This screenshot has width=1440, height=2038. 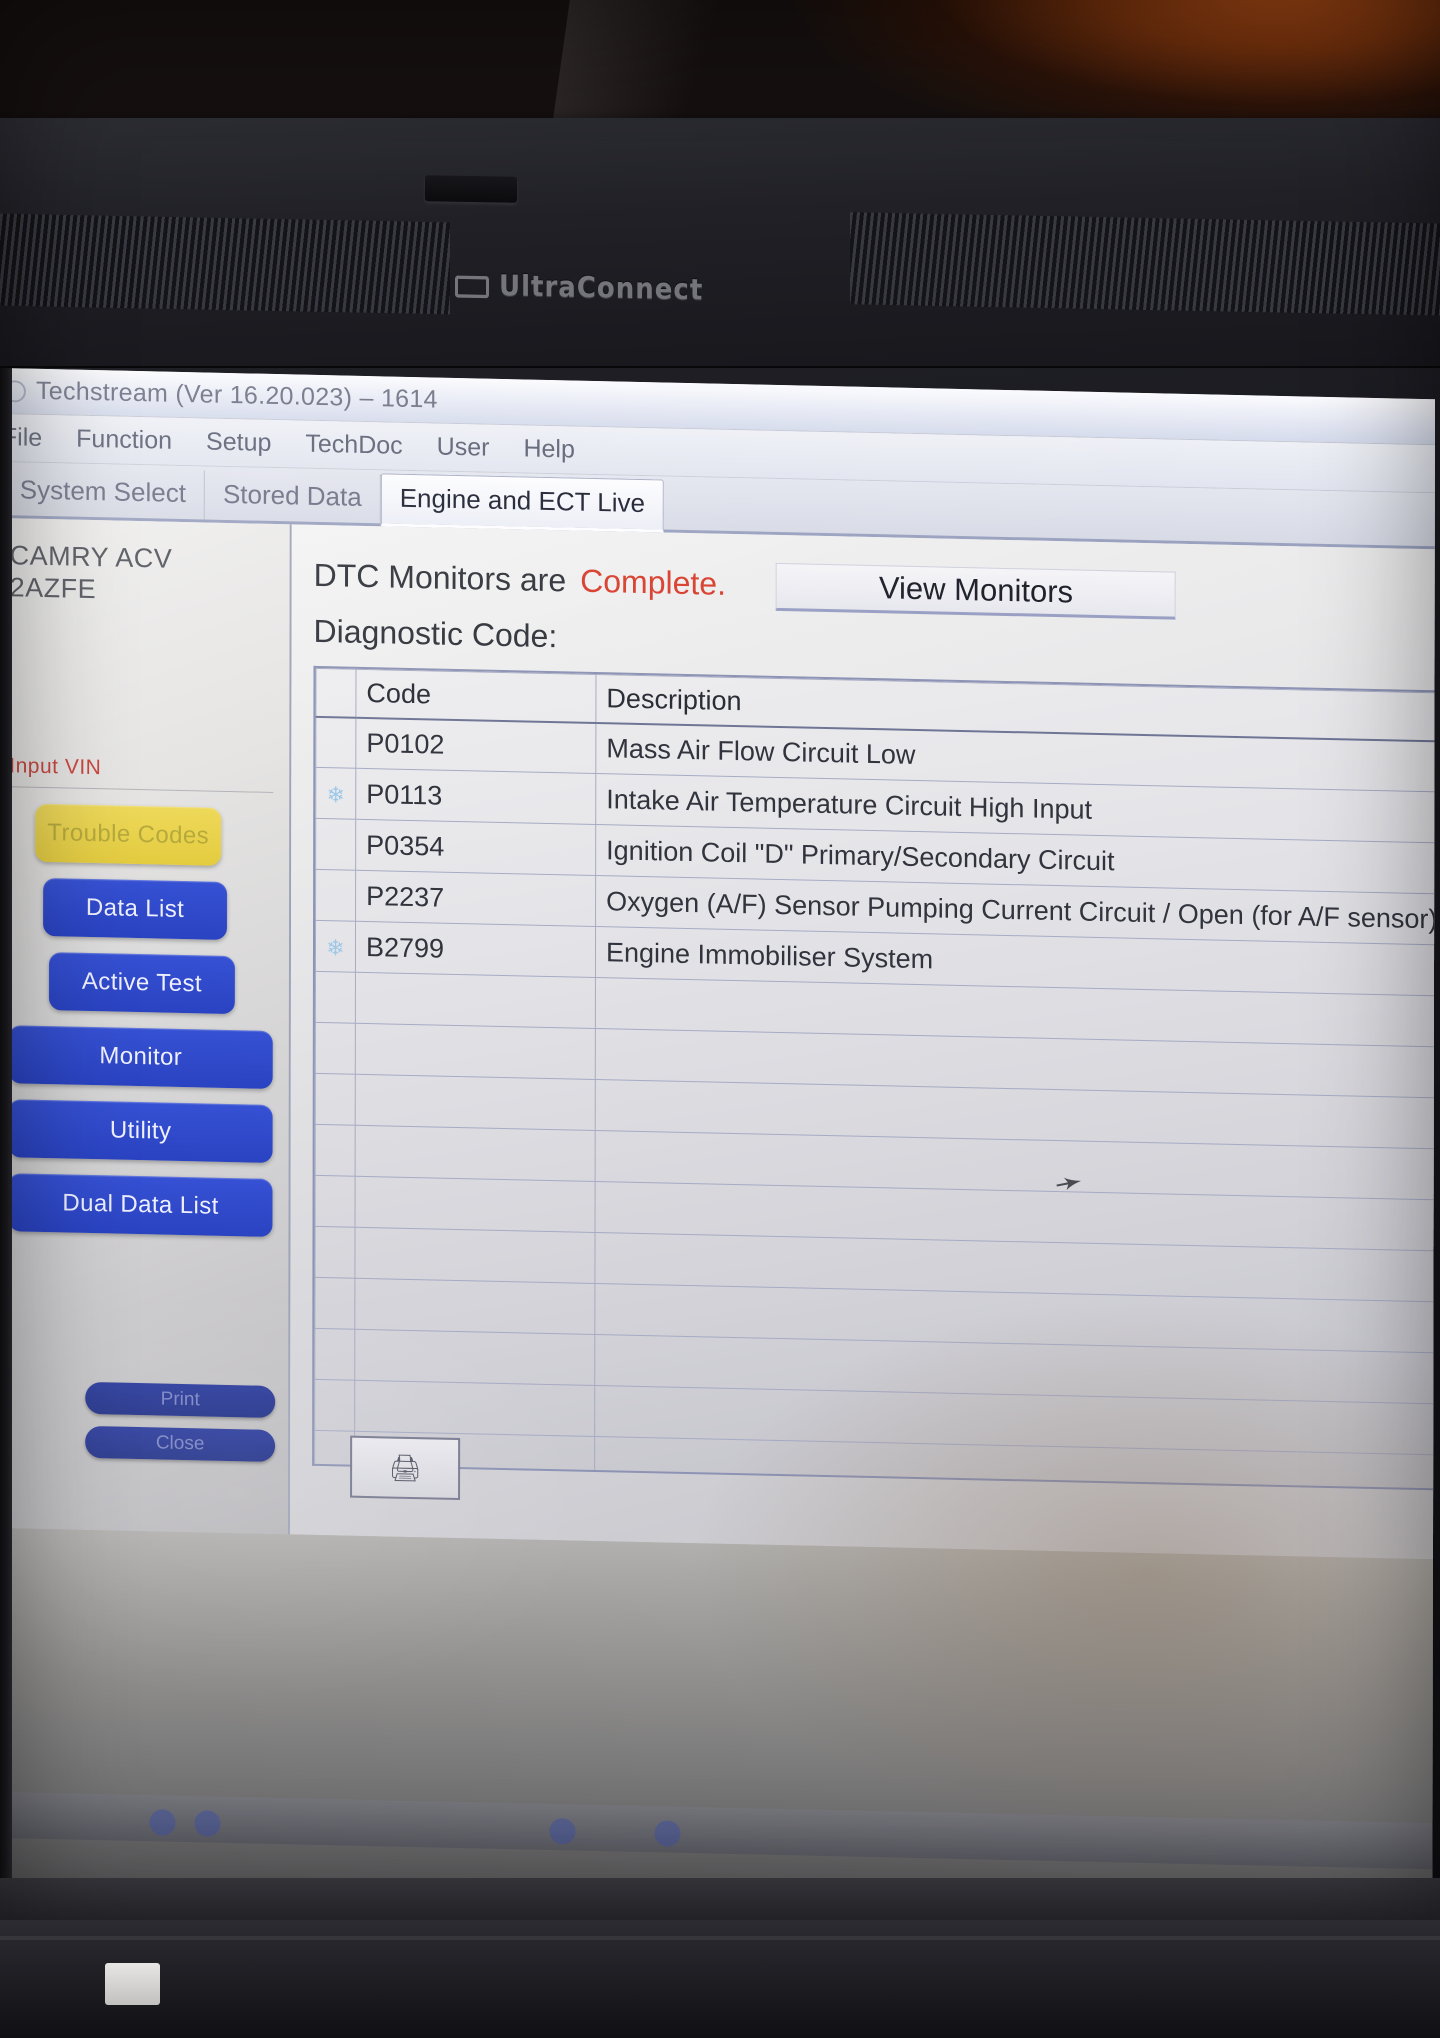 I want to click on dtc-monitors-row: DTC Monitors are Complete. View Monitors, so click(x=874, y=589).